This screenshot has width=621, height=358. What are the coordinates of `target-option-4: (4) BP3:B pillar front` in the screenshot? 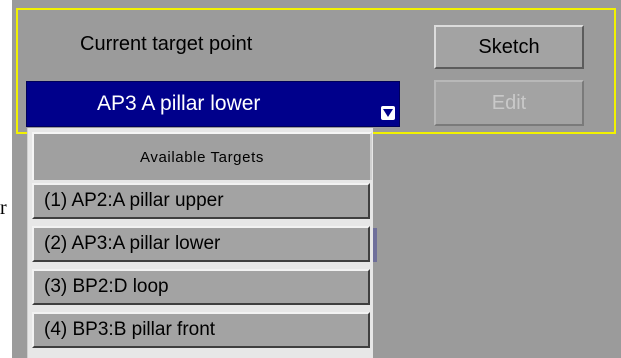 It's located at (201, 330).